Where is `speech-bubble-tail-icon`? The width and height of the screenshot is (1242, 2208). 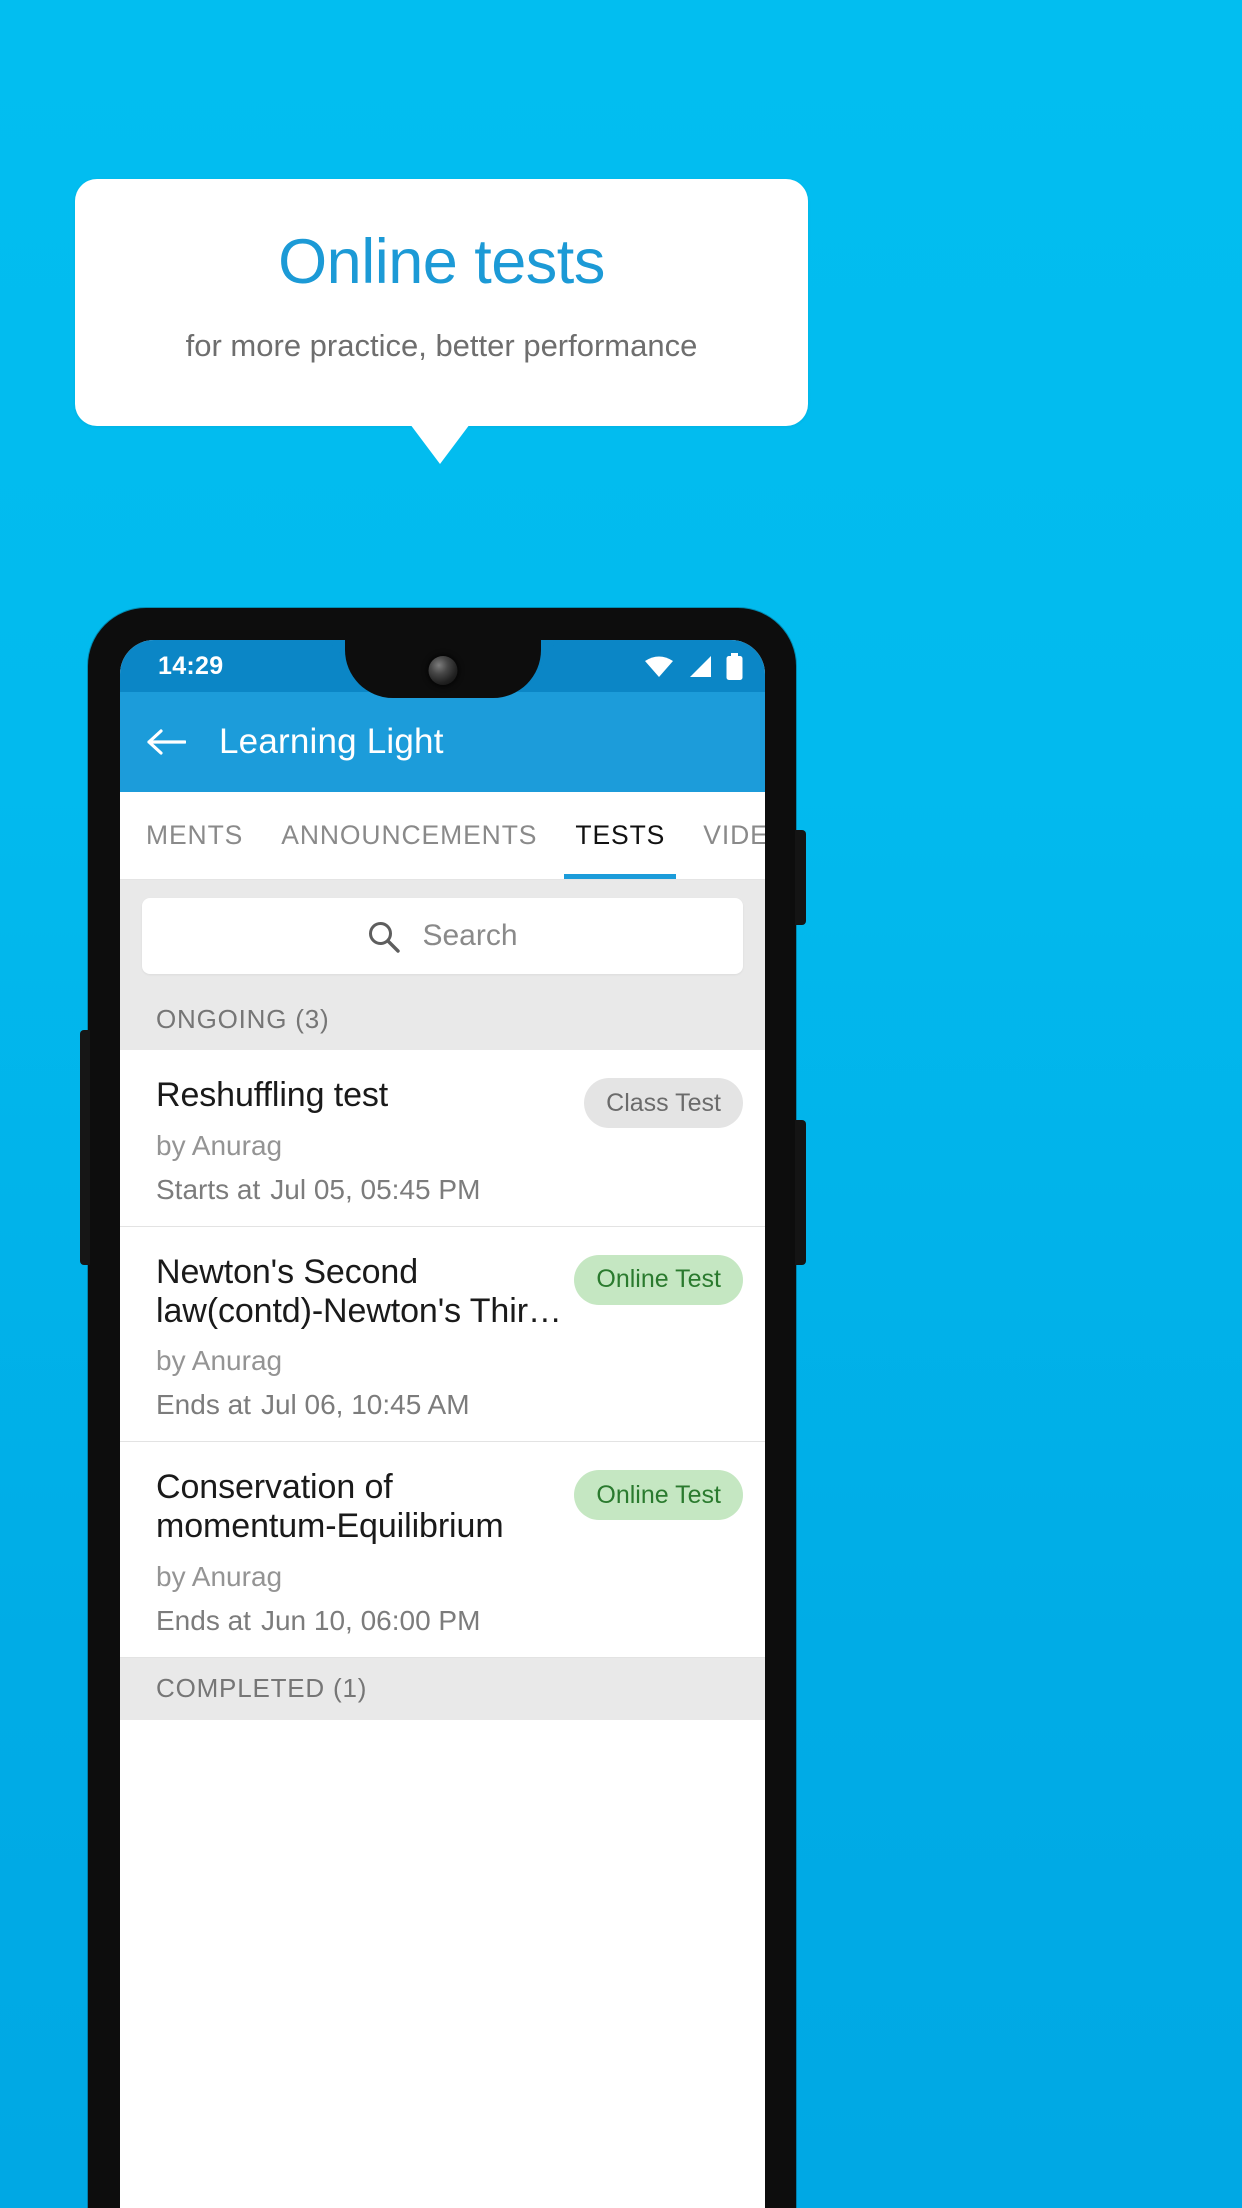
speech-bubble-tail-icon is located at coordinates (440, 444).